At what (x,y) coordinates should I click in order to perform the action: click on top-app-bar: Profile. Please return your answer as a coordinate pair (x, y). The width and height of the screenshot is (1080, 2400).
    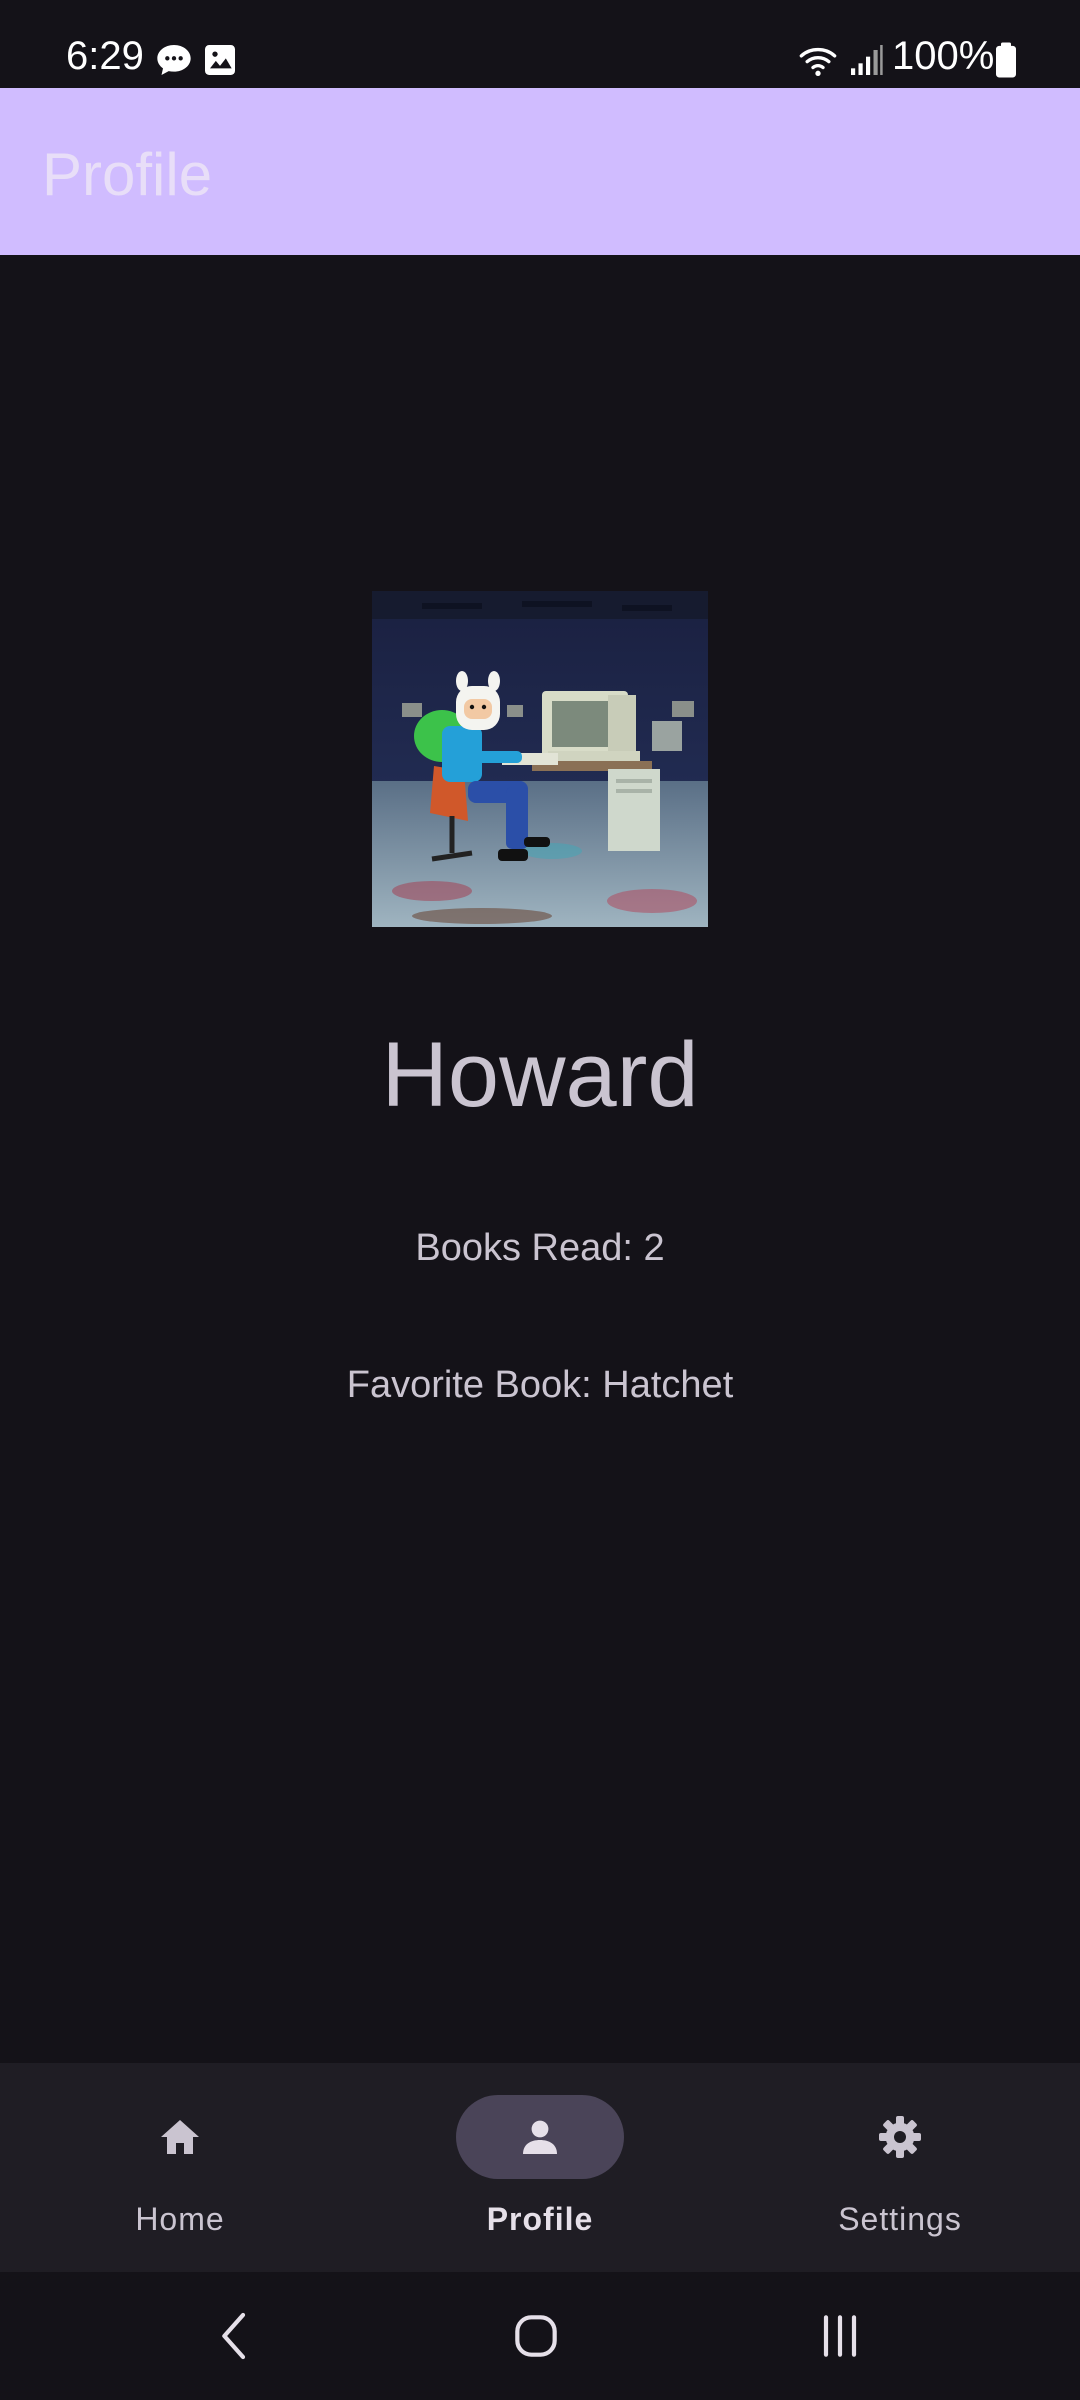
    Looking at the image, I should click on (540, 171).